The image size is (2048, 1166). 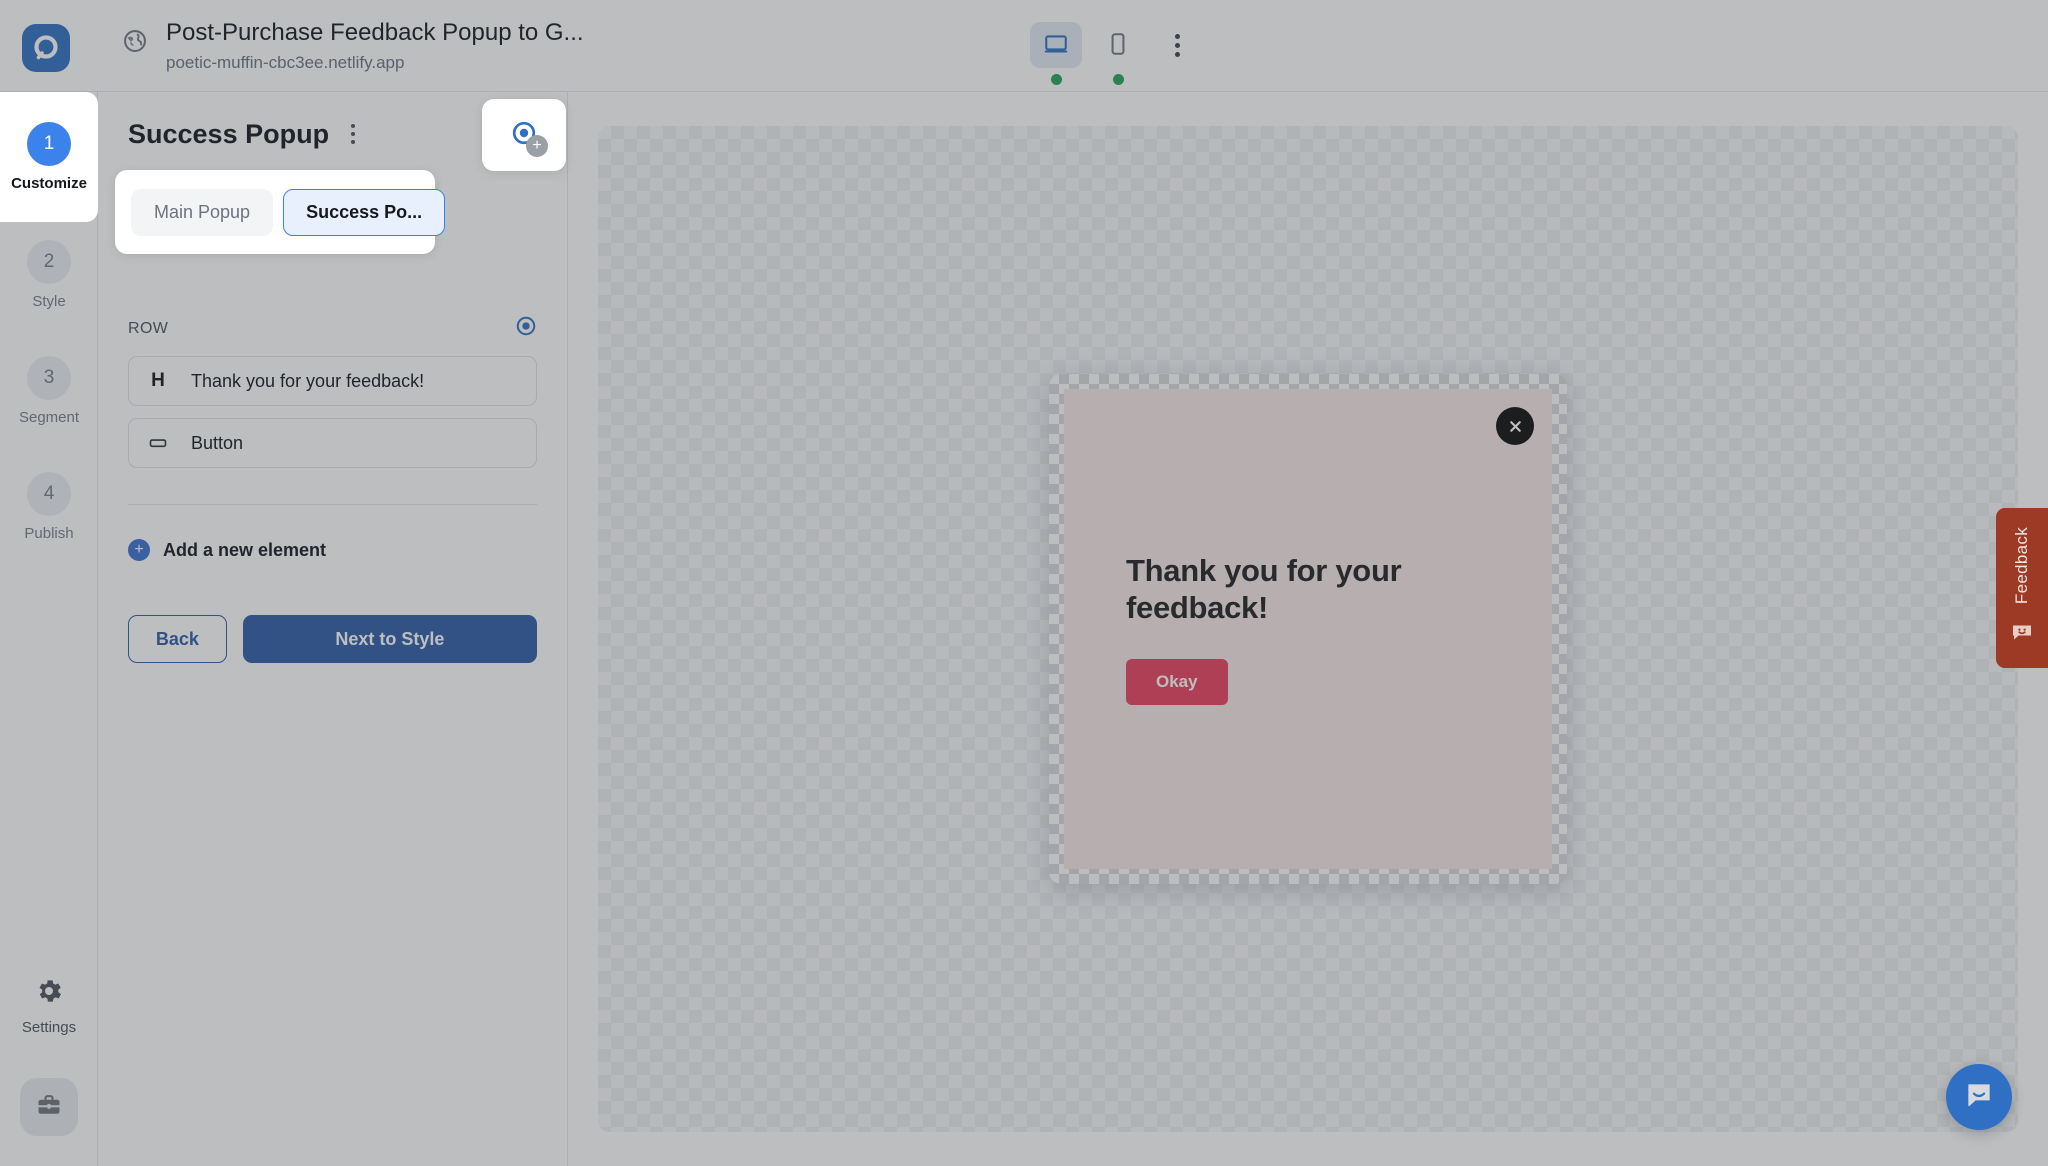 I want to click on add-new-element-button: + Add a new element, so click(x=227, y=550).